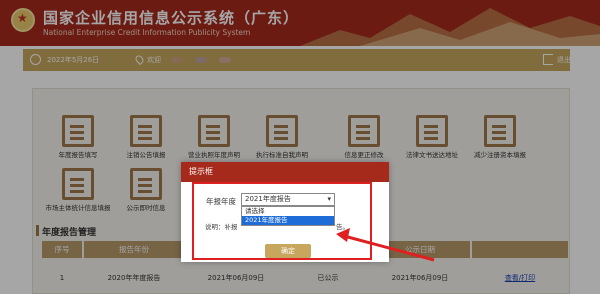 The image size is (600, 294). I want to click on select-value: 2021年度报告, so click(268, 199).